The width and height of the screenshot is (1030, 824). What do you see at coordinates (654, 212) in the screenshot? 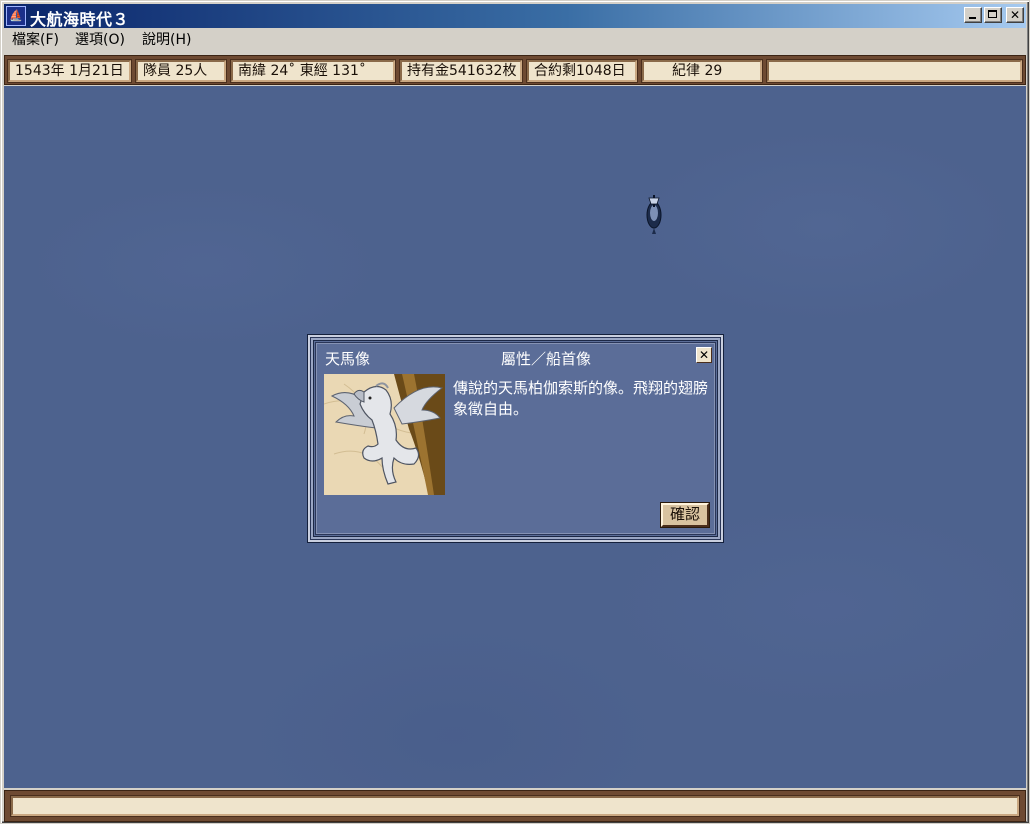
I see `player-ship-icon` at bounding box center [654, 212].